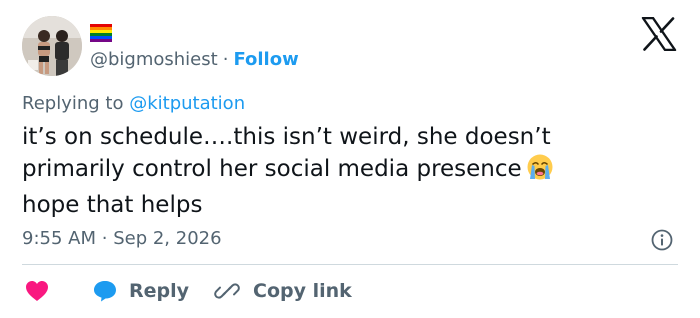 The height and width of the screenshot is (318, 700). I want to click on replying-to: Replying to @kitputation, so click(133, 103).